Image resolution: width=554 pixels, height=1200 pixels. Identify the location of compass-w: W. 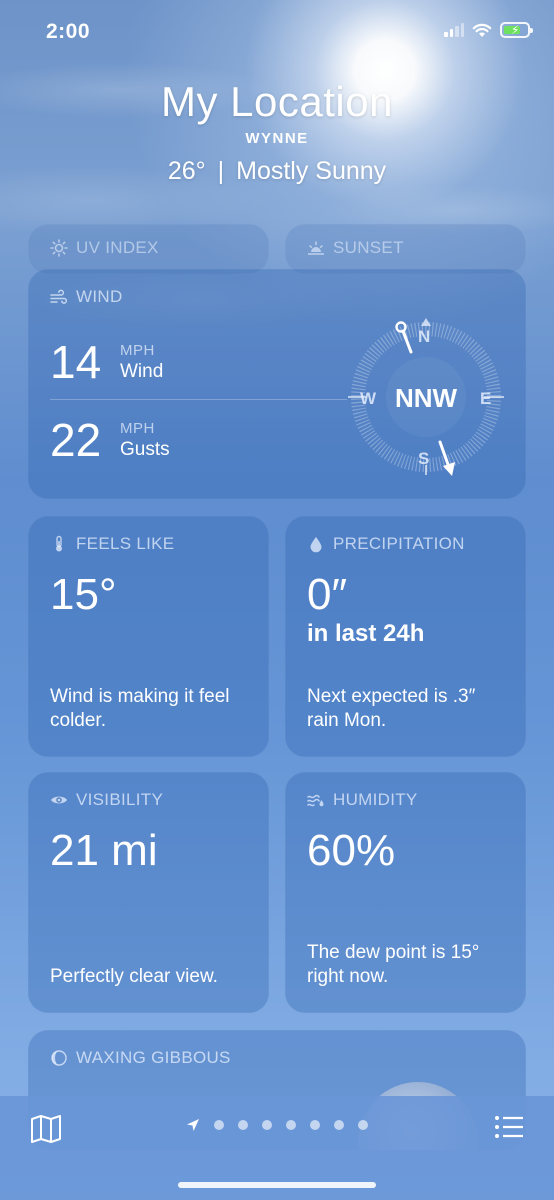
(368, 398).